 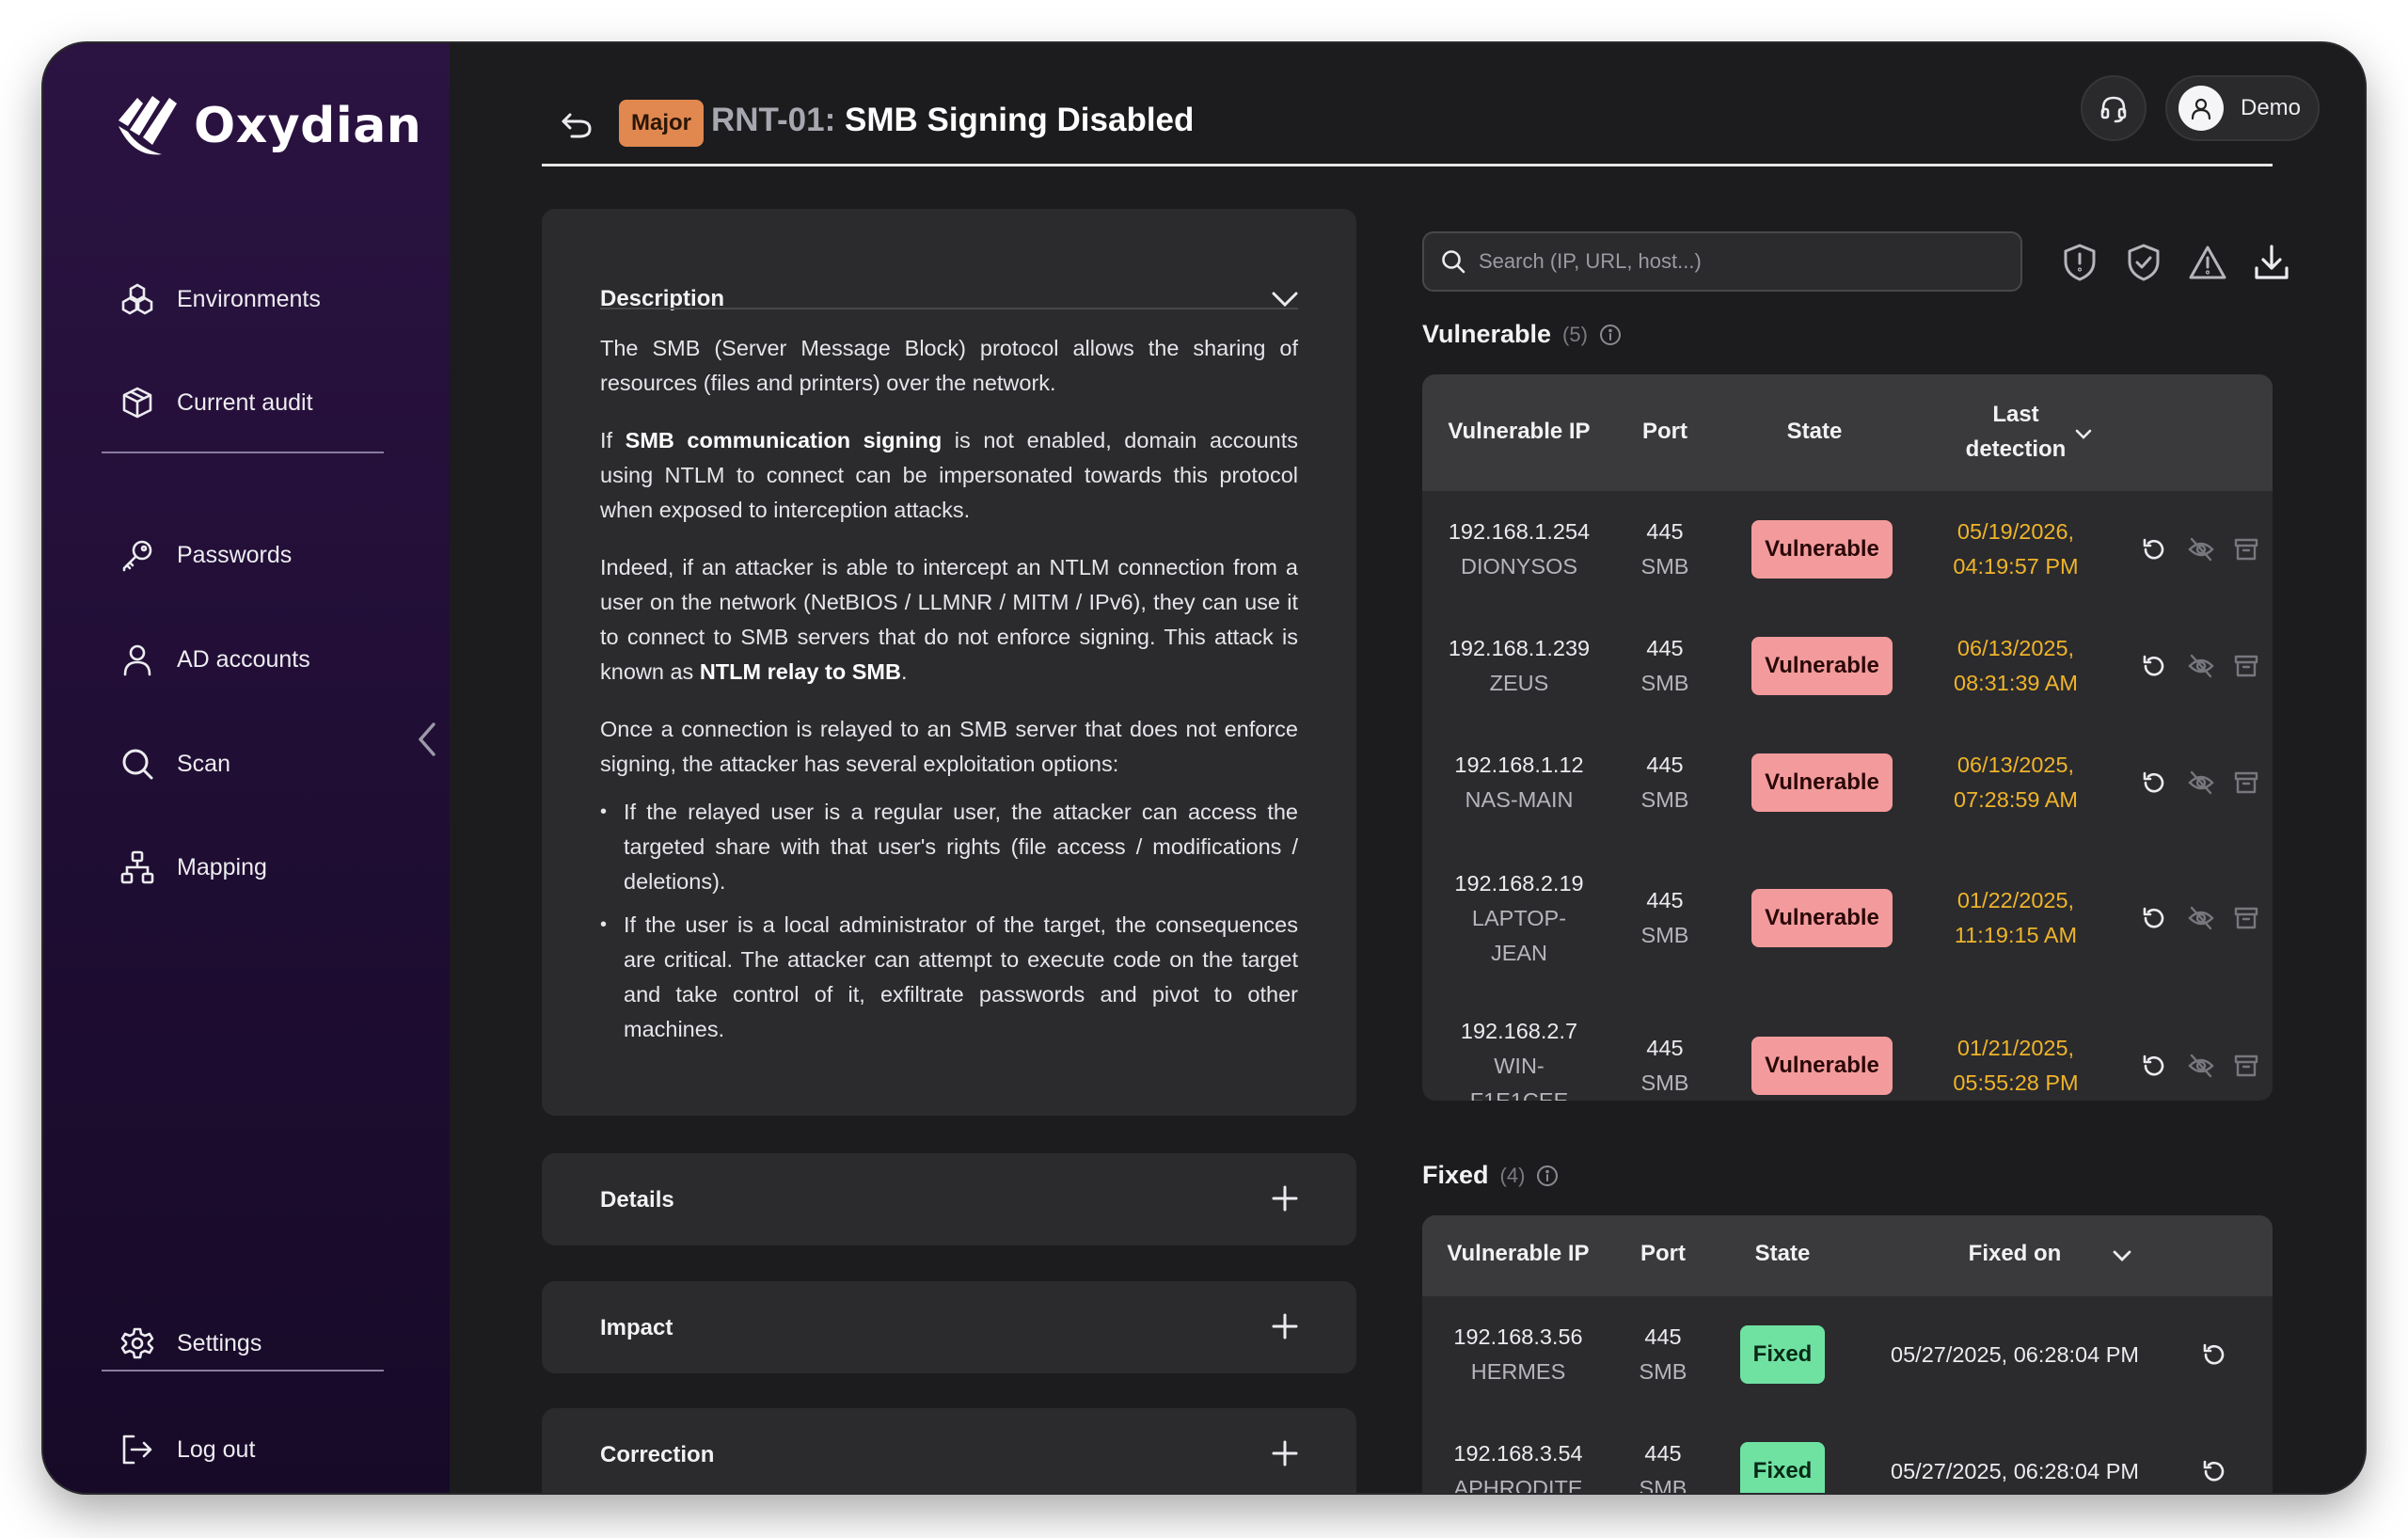 I want to click on search-bar, so click(x=1722, y=262).